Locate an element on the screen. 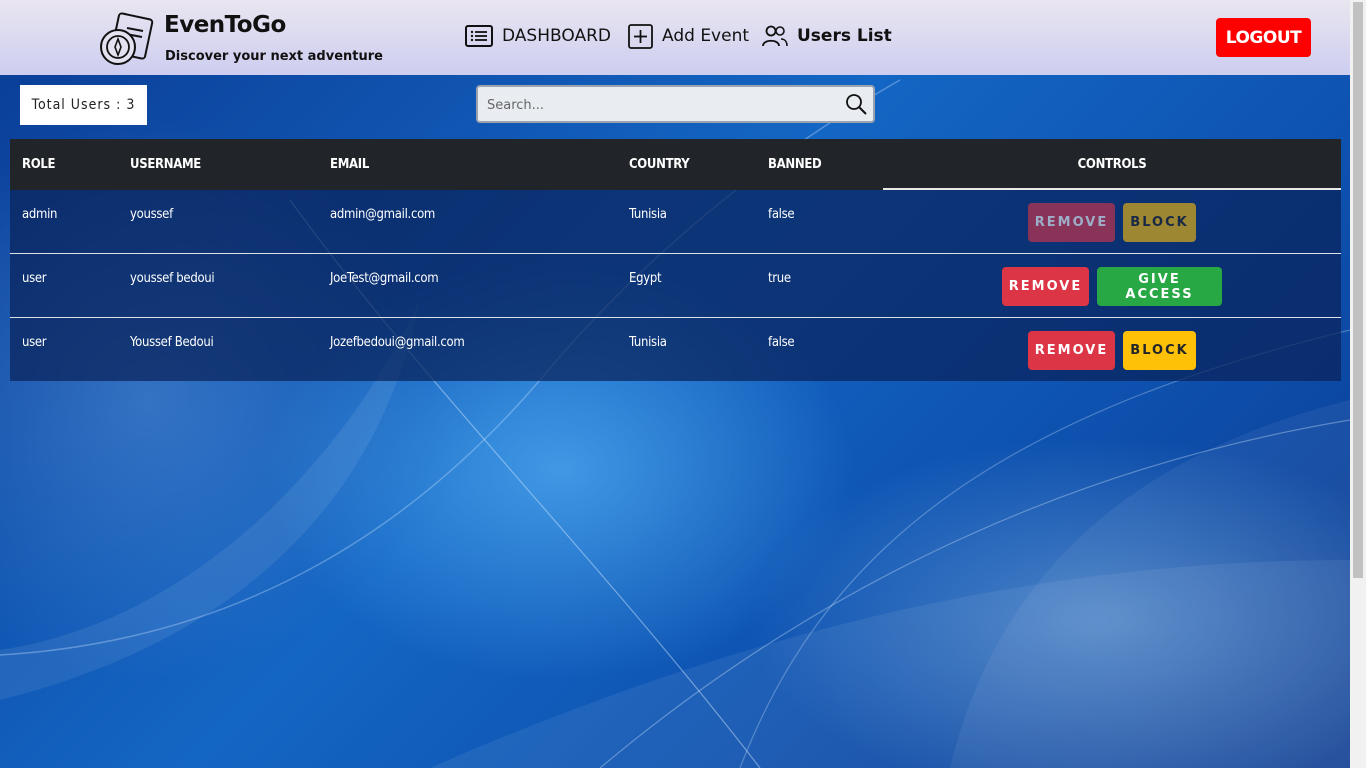 The image size is (1366, 768). logout-button: LOGOUT is located at coordinates (1263, 37).